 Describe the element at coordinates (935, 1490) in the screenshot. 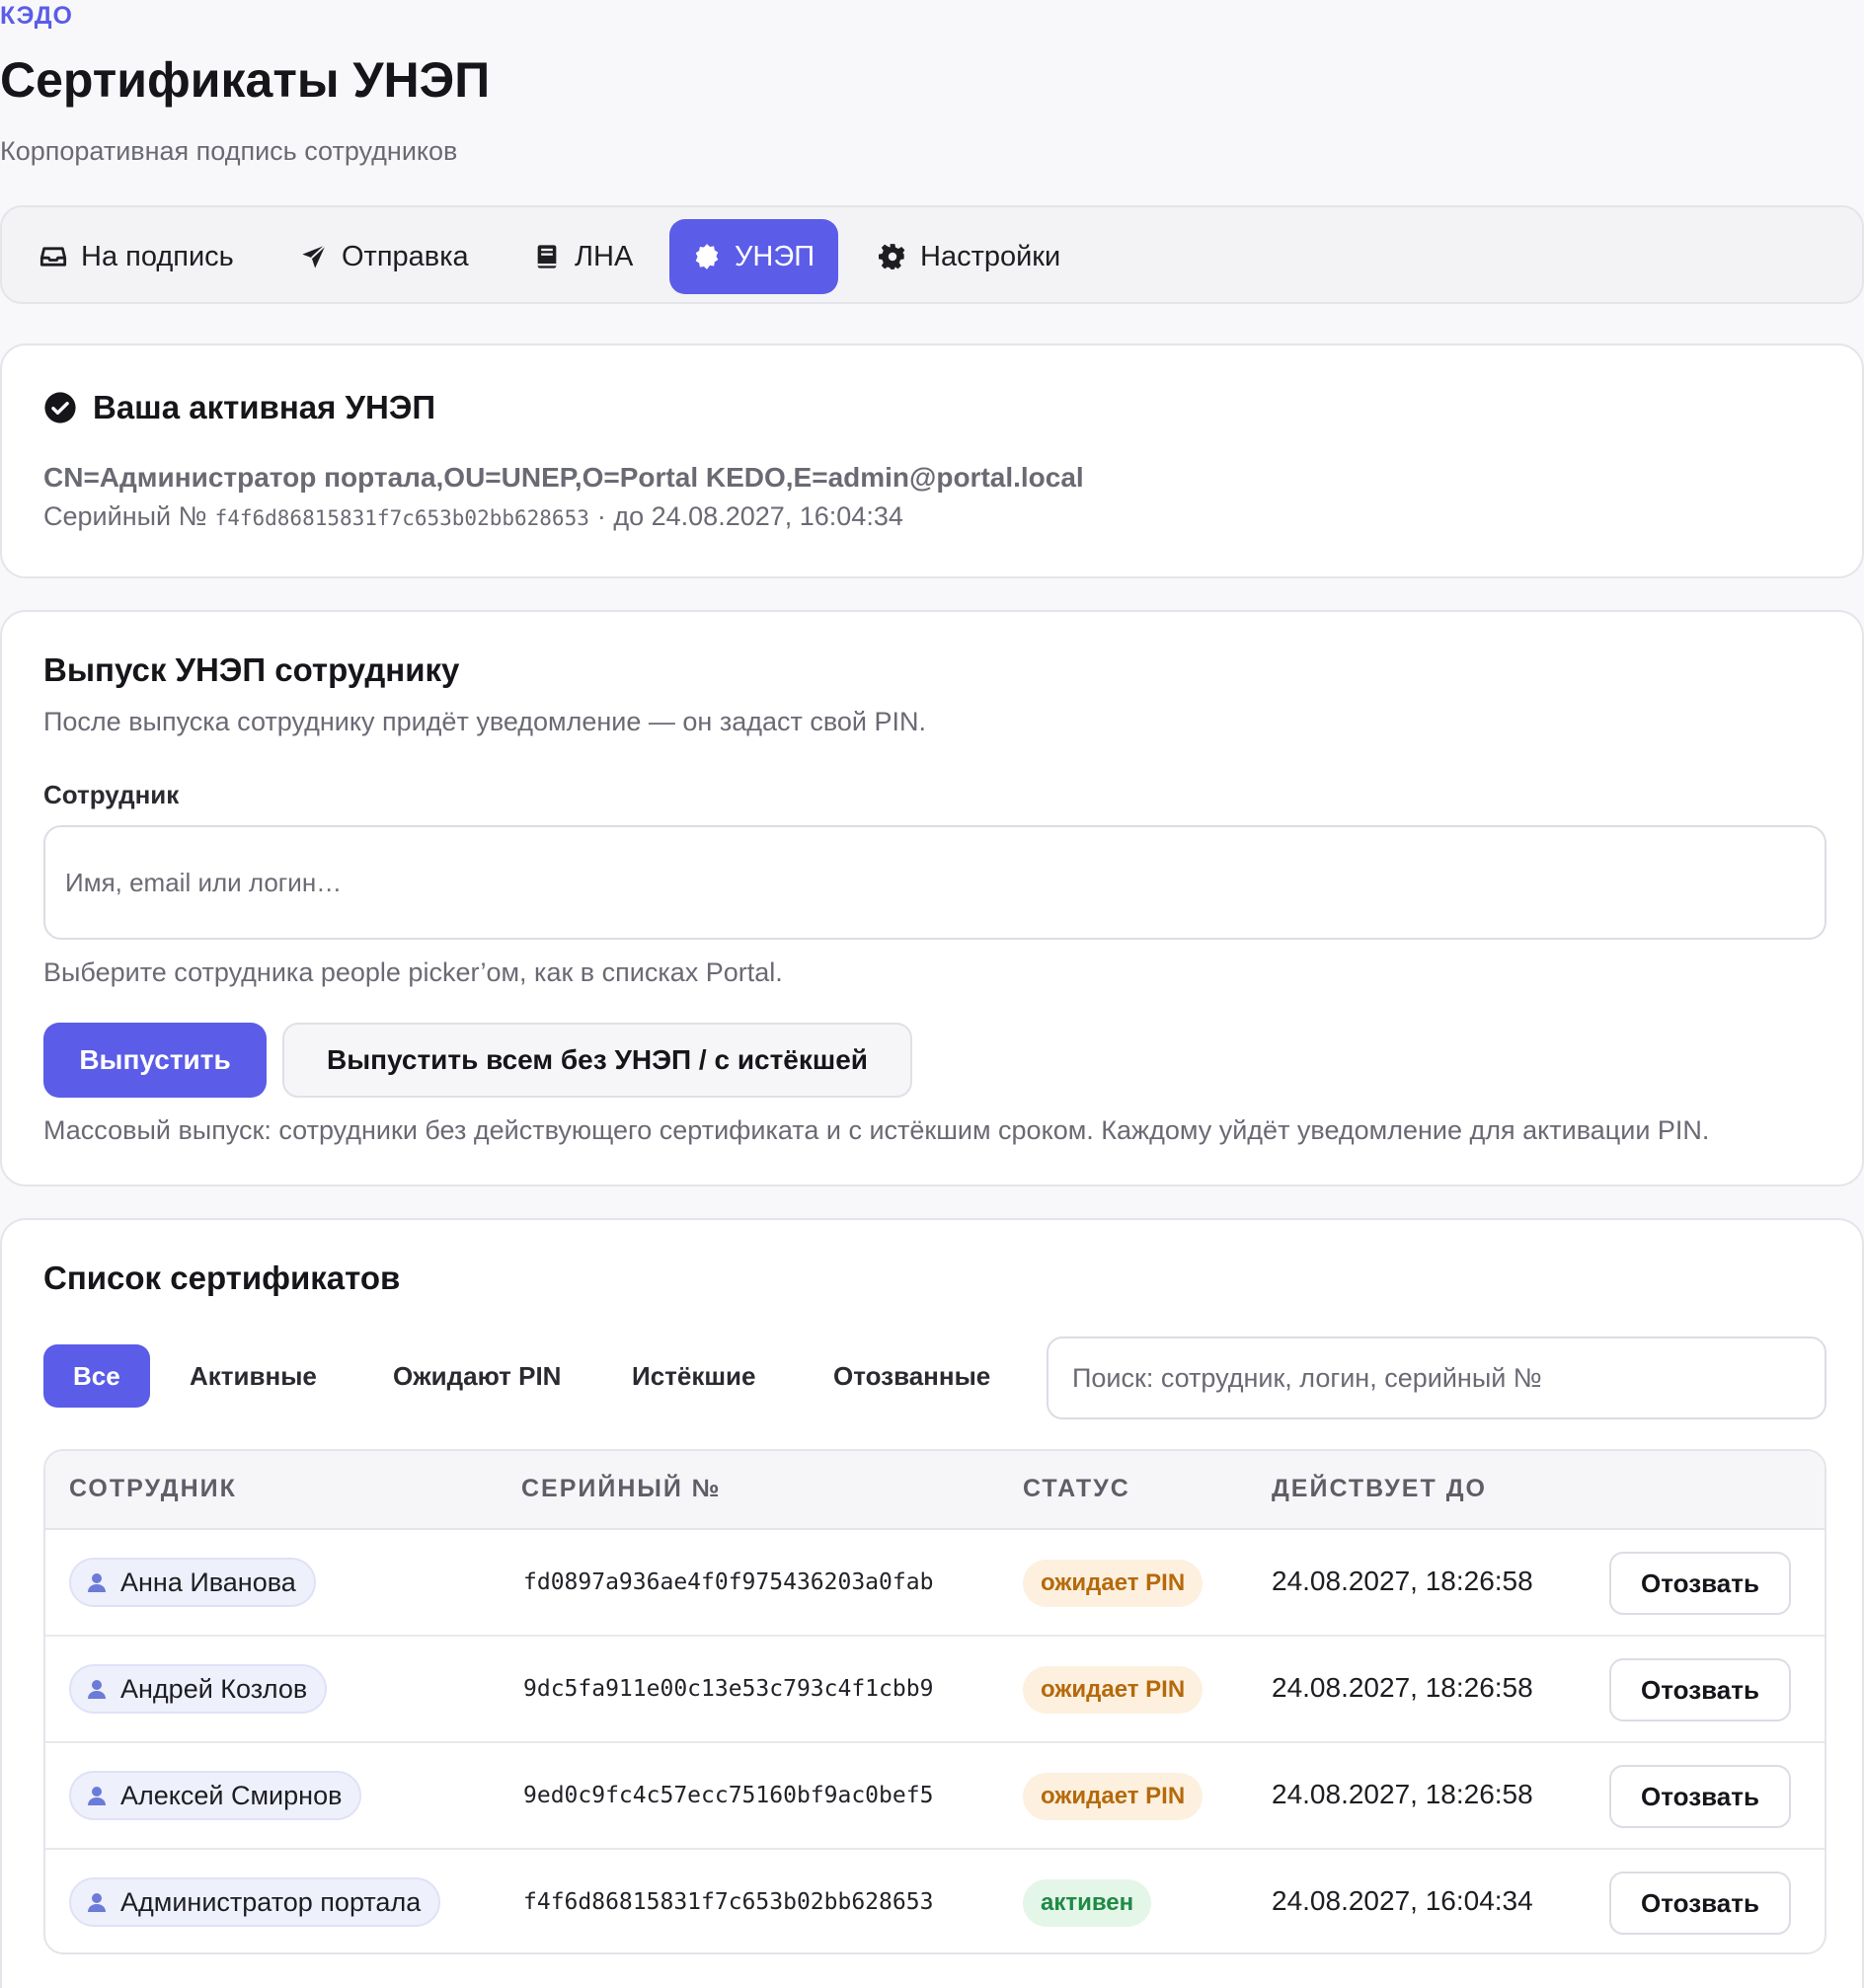

I see `table-header: СОТРУДНИК СЕРИЙНЫЙ № СТАТУС ДЕЙСТВУЕТ ДО` at that location.